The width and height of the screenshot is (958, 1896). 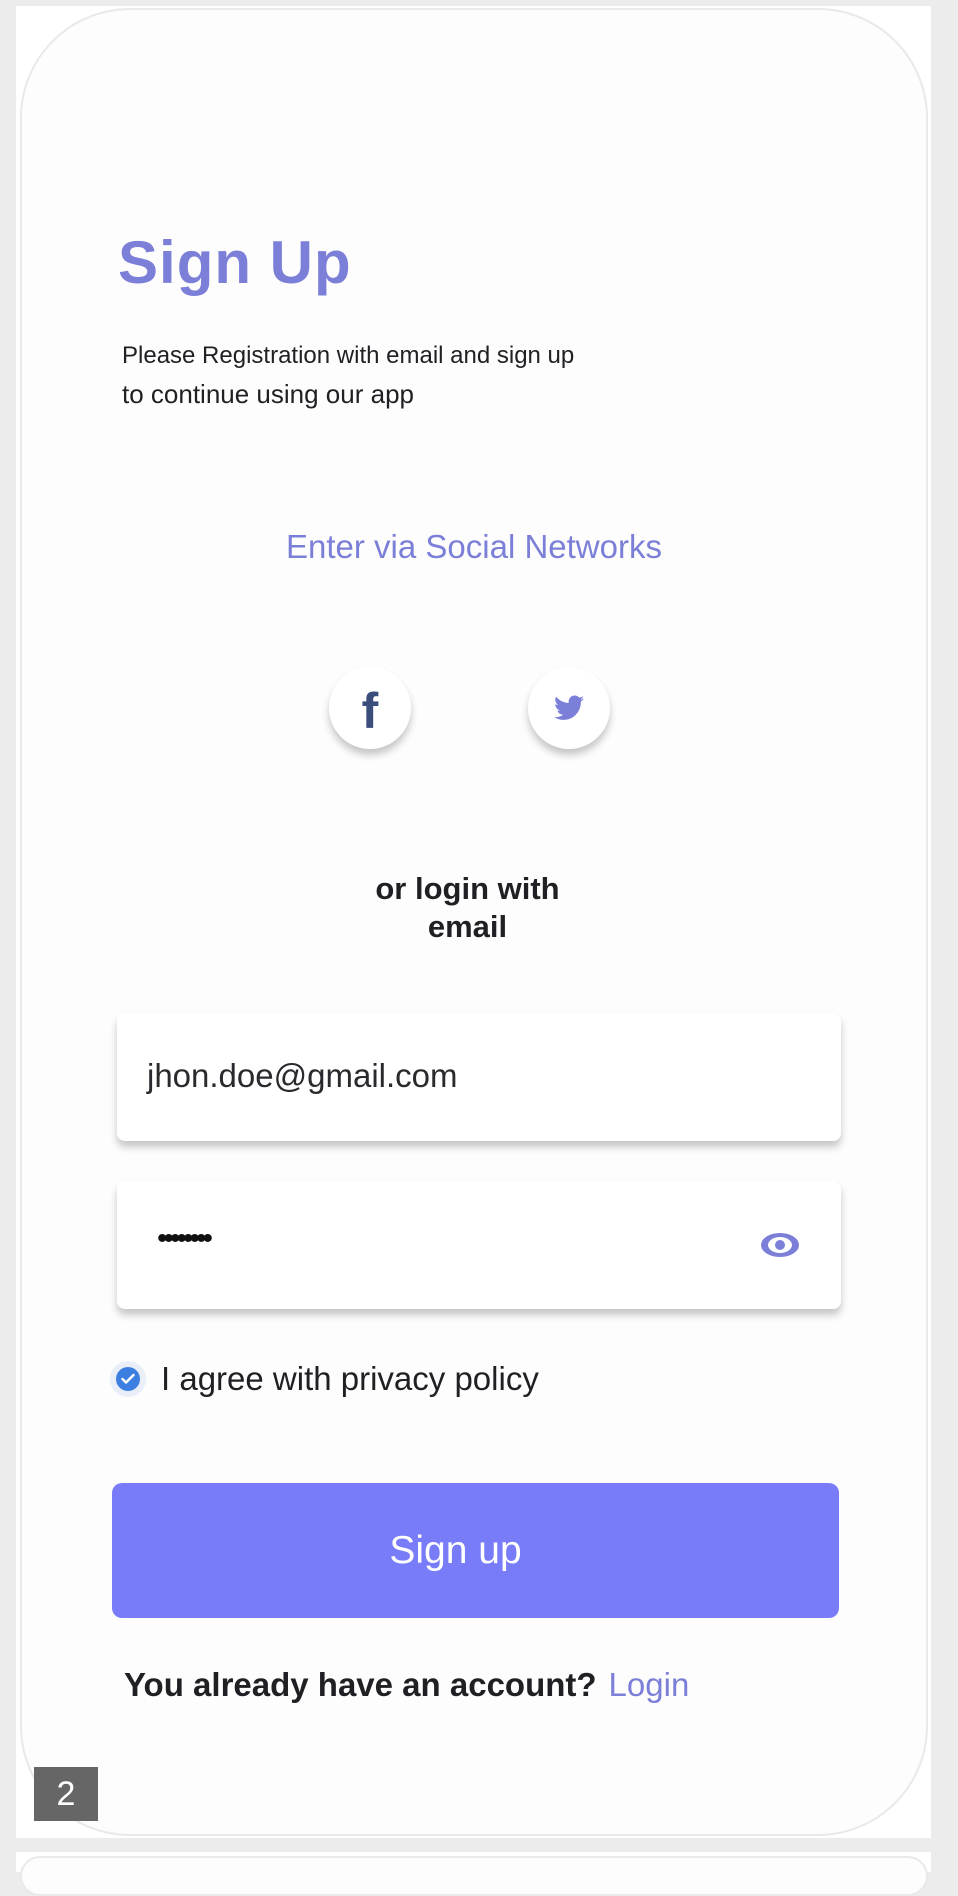 What do you see at coordinates (474, 1876) in the screenshot?
I see `next-screen-card` at bounding box center [474, 1876].